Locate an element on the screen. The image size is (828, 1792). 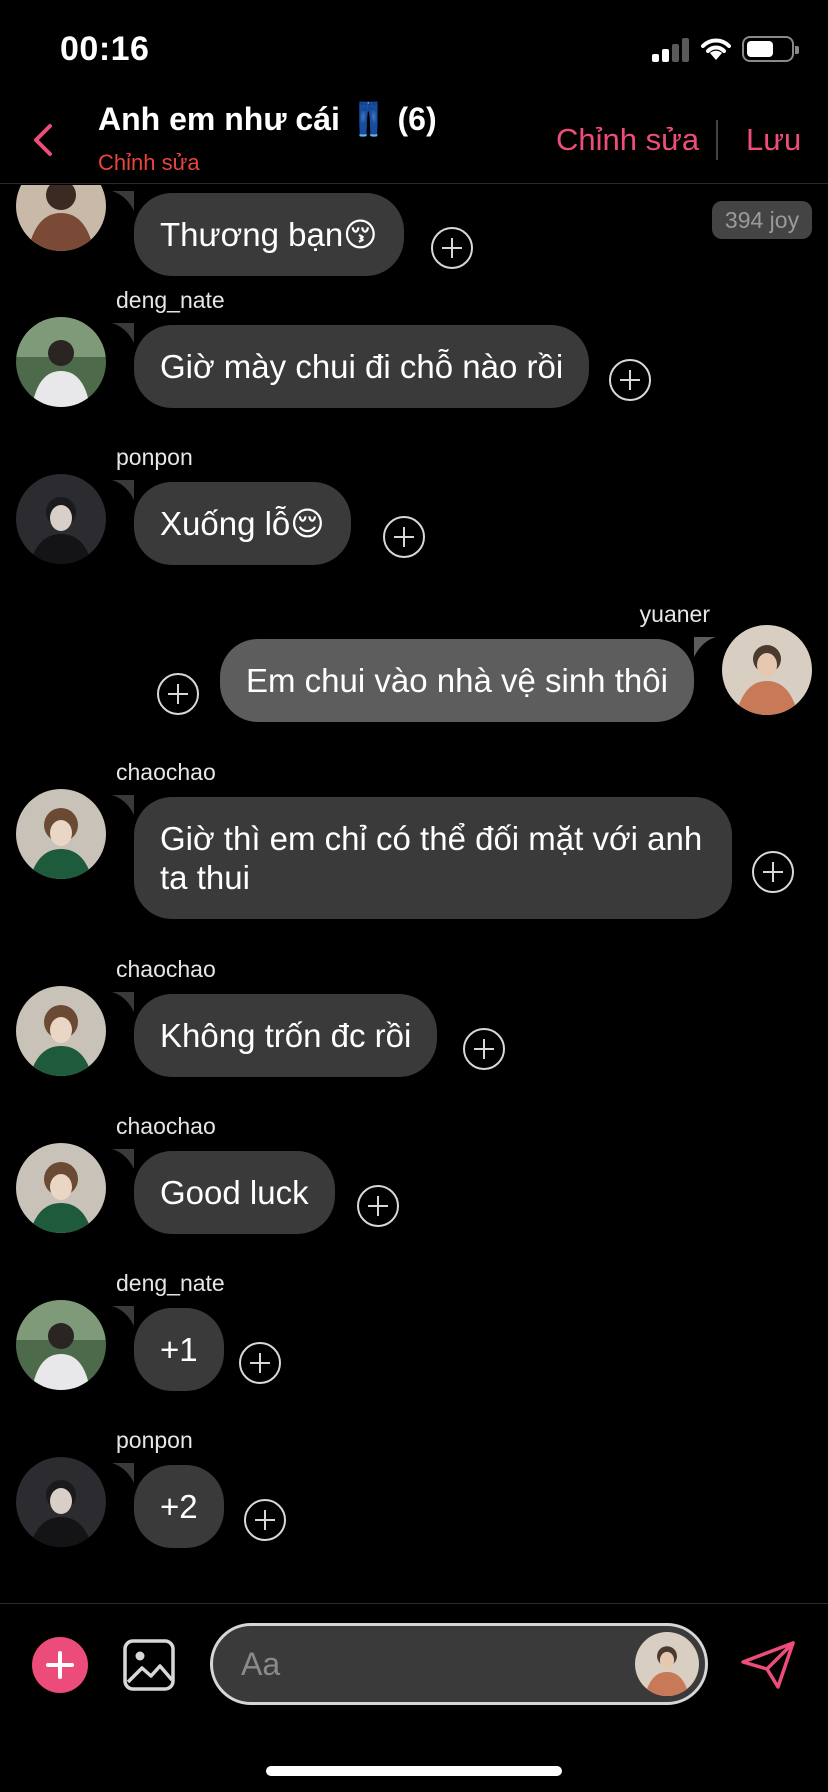
message-row: deng_nate Giờ mày chui đi chỗ nào rồi is located at coordinates (414, 357).